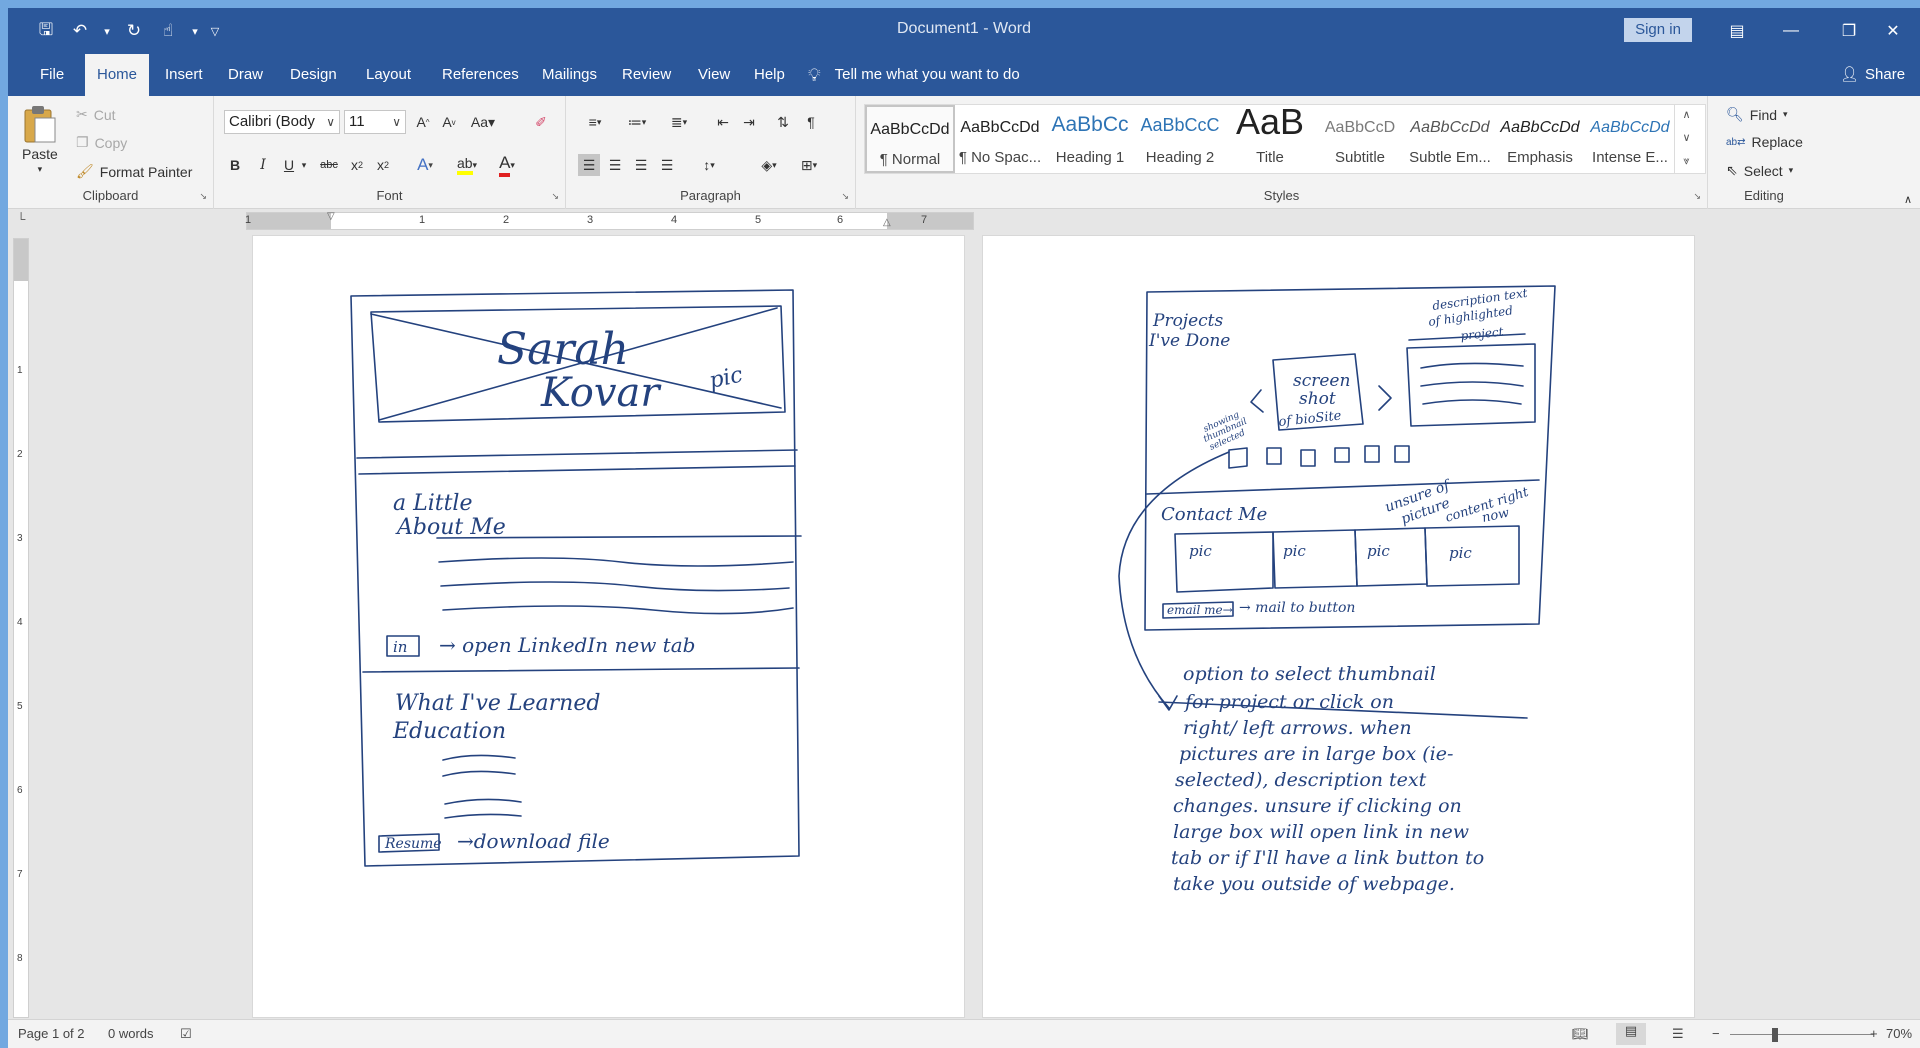 This screenshot has width=1920, height=1048. What do you see at coordinates (329, 165) in the screenshot?
I see `strikethrough-icon: abc` at bounding box center [329, 165].